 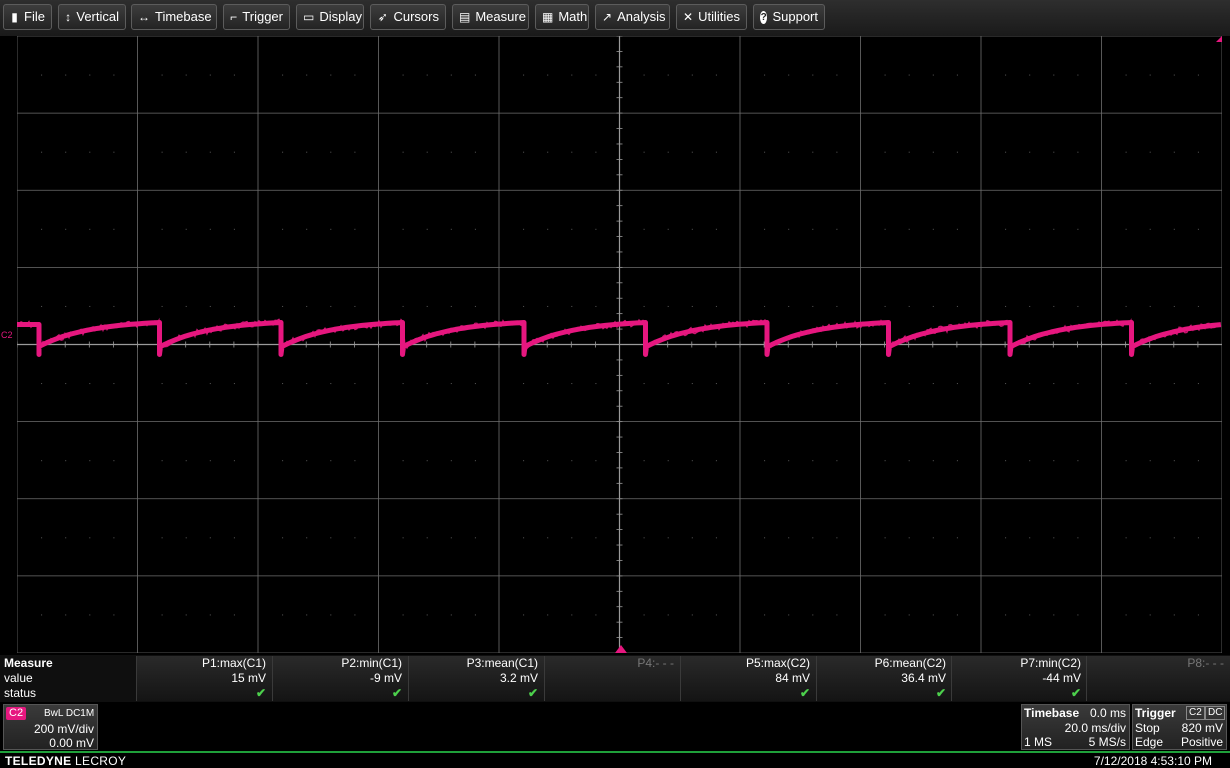 I want to click on measure-param-name: P5:max(C2), so click(x=777, y=663).